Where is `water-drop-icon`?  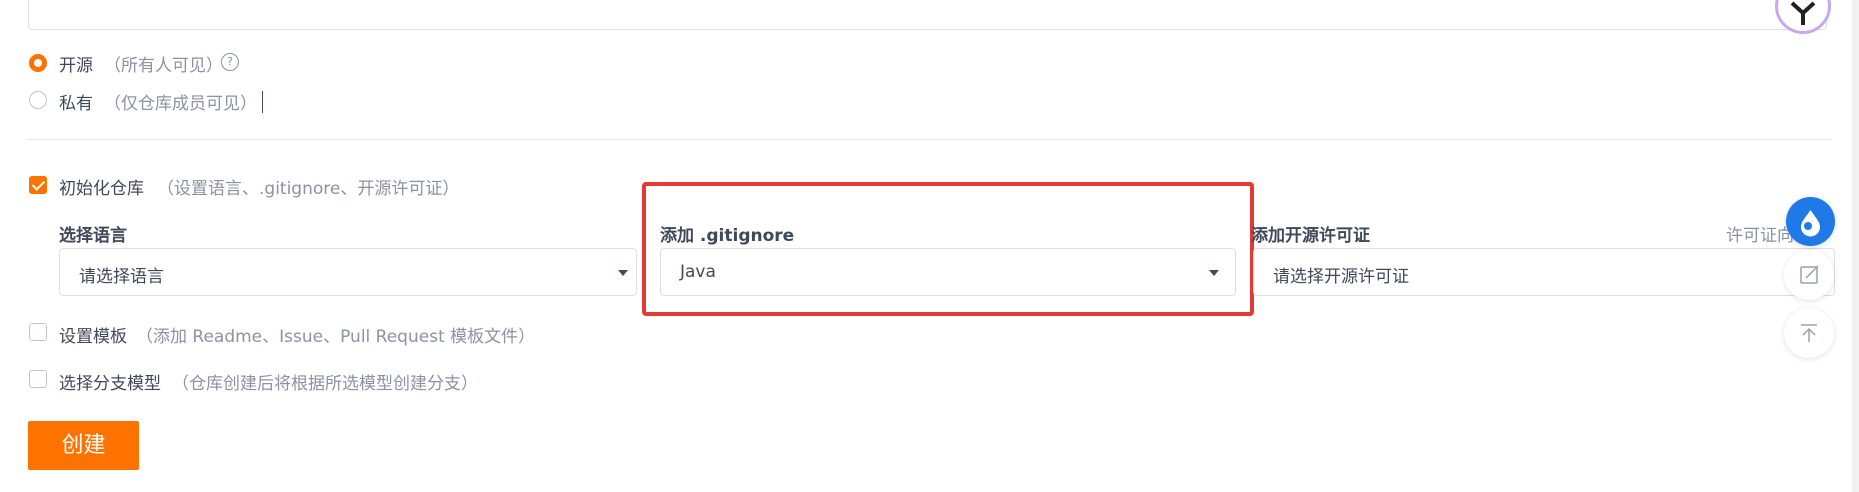
water-drop-icon is located at coordinates (1810, 221).